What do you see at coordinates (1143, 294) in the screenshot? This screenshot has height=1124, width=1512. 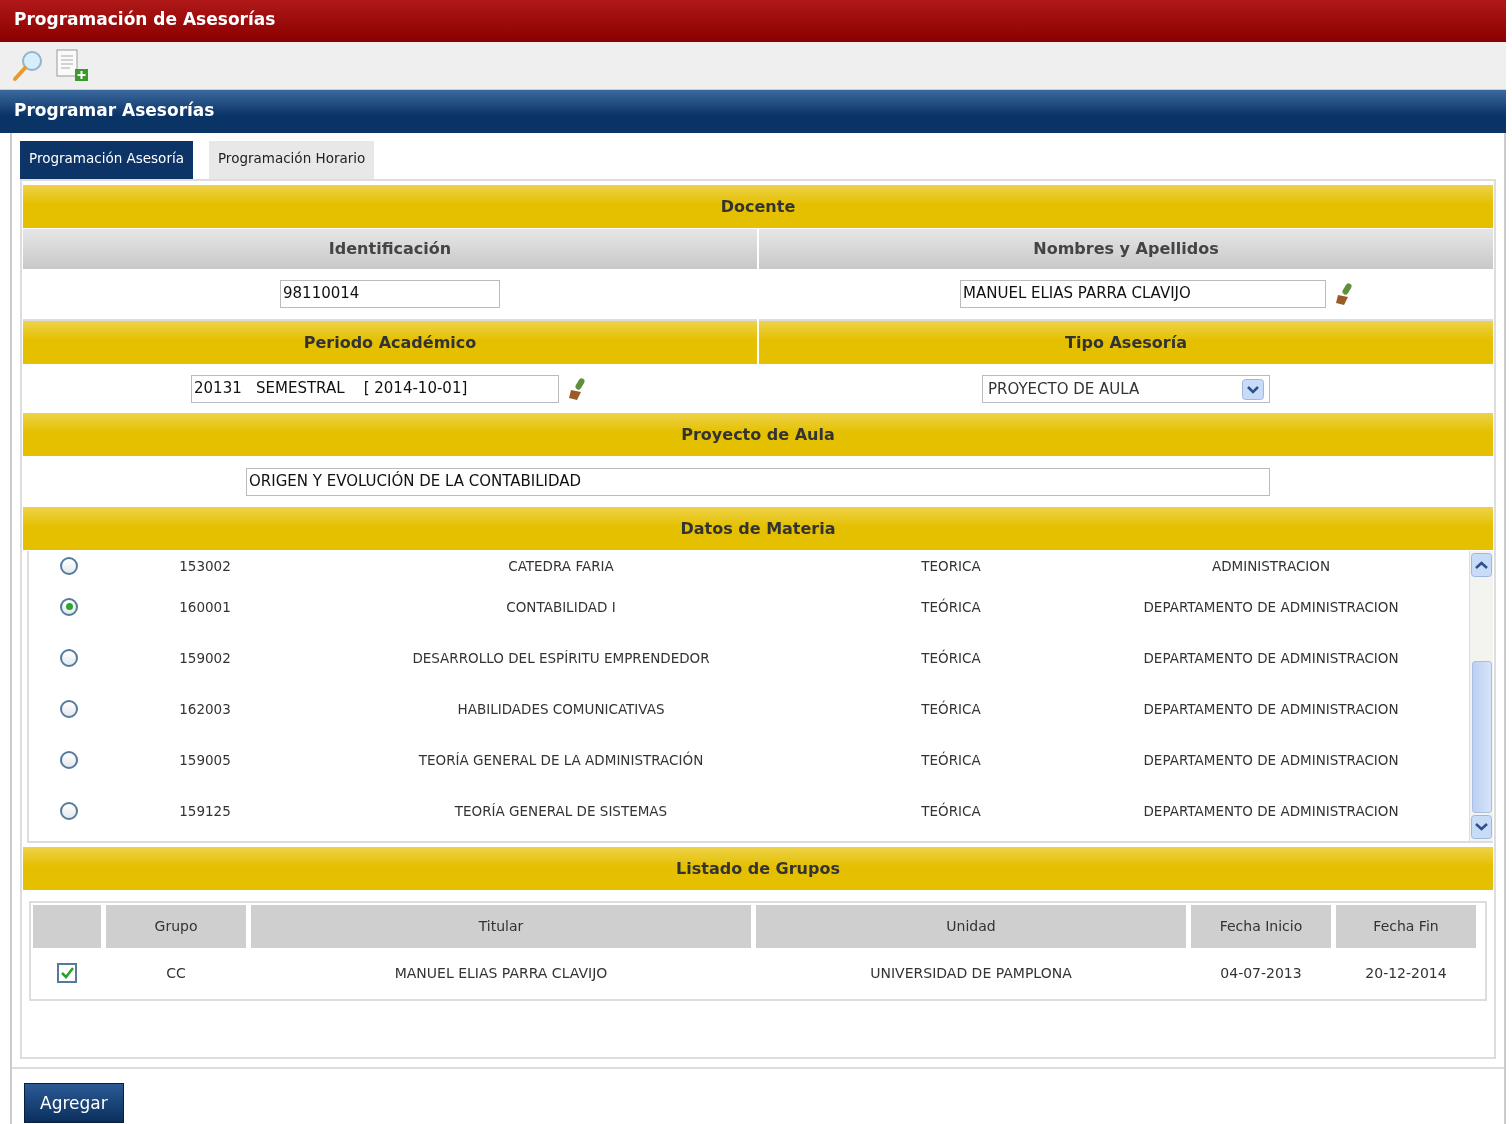 I see `input-field: MANUEL ELIAS PARRA CLAVIJO` at bounding box center [1143, 294].